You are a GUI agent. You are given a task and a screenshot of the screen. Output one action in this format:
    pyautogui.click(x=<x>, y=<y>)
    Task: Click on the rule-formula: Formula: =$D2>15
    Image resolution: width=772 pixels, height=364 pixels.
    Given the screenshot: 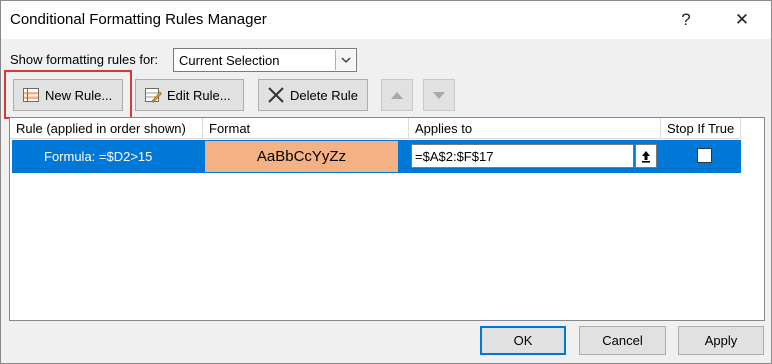 What is the action you would take?
    pyautogui.click(x=98, y=156)
    